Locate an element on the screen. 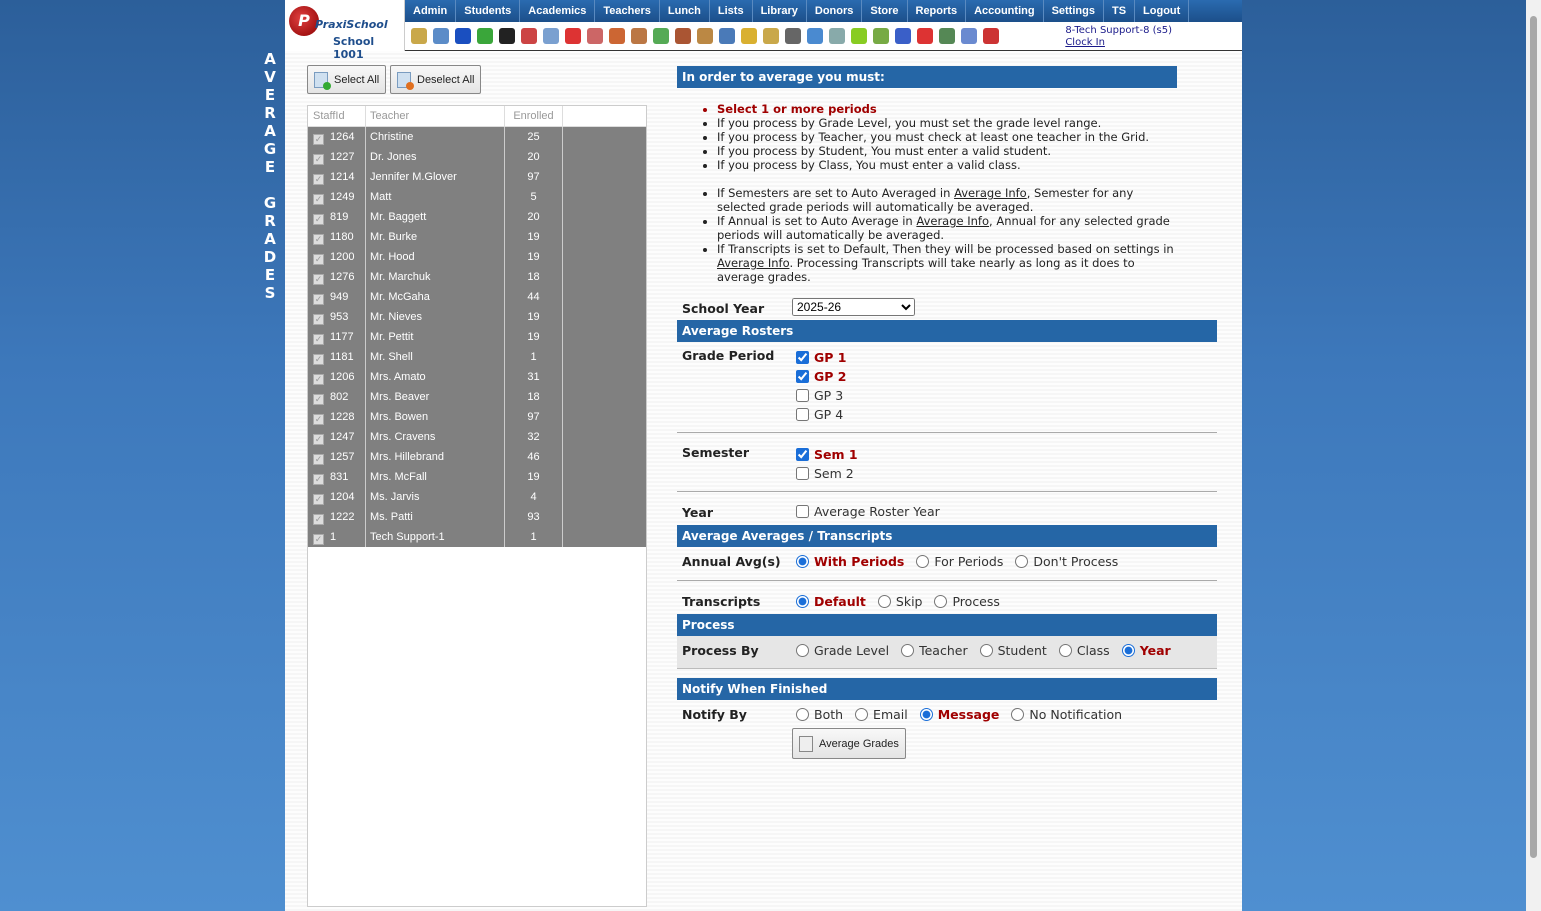 The width and height of the screenshot is (1541, 911). process-by-radio: Student is located at coordinates (1013, 650).